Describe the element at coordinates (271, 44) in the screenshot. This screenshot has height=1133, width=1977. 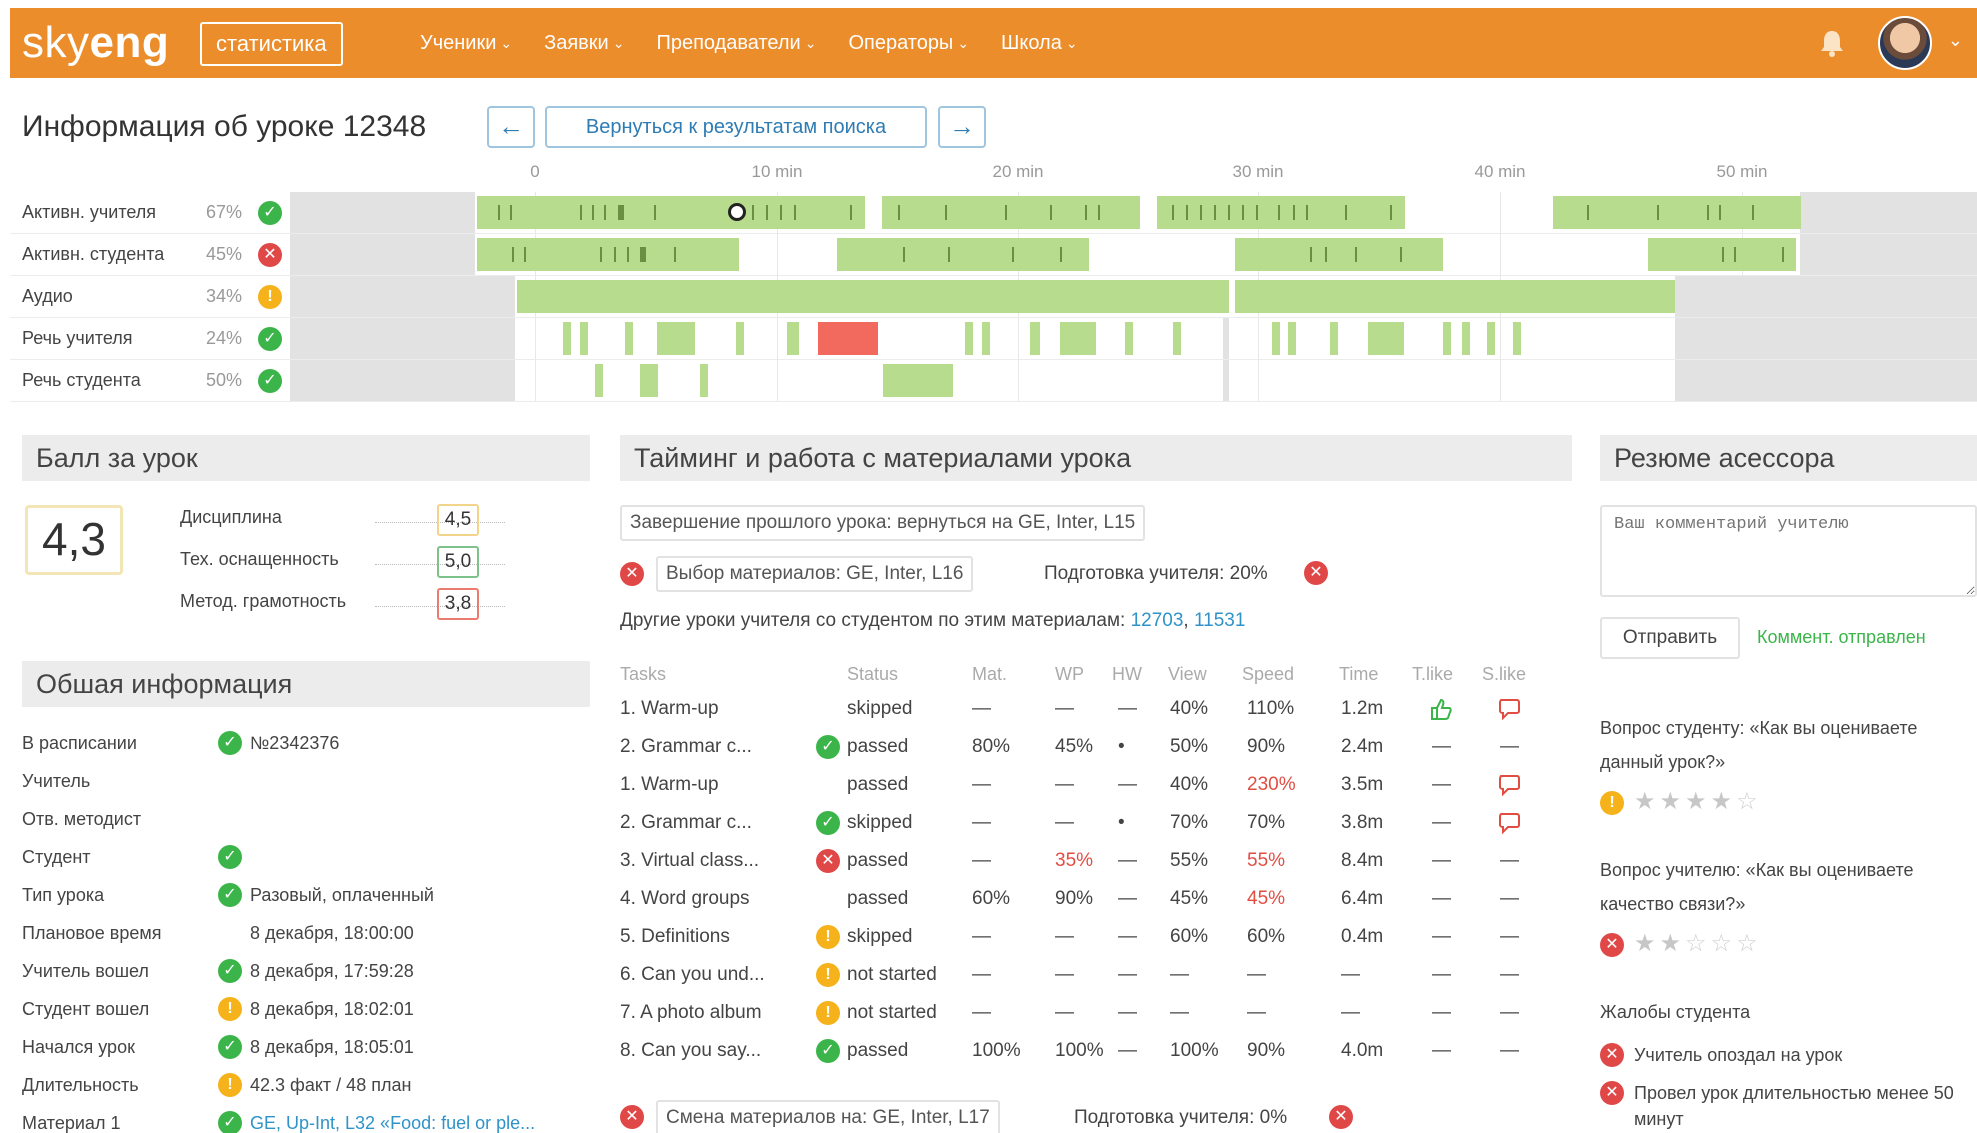
I see `statistics-button: статистика` at that location.